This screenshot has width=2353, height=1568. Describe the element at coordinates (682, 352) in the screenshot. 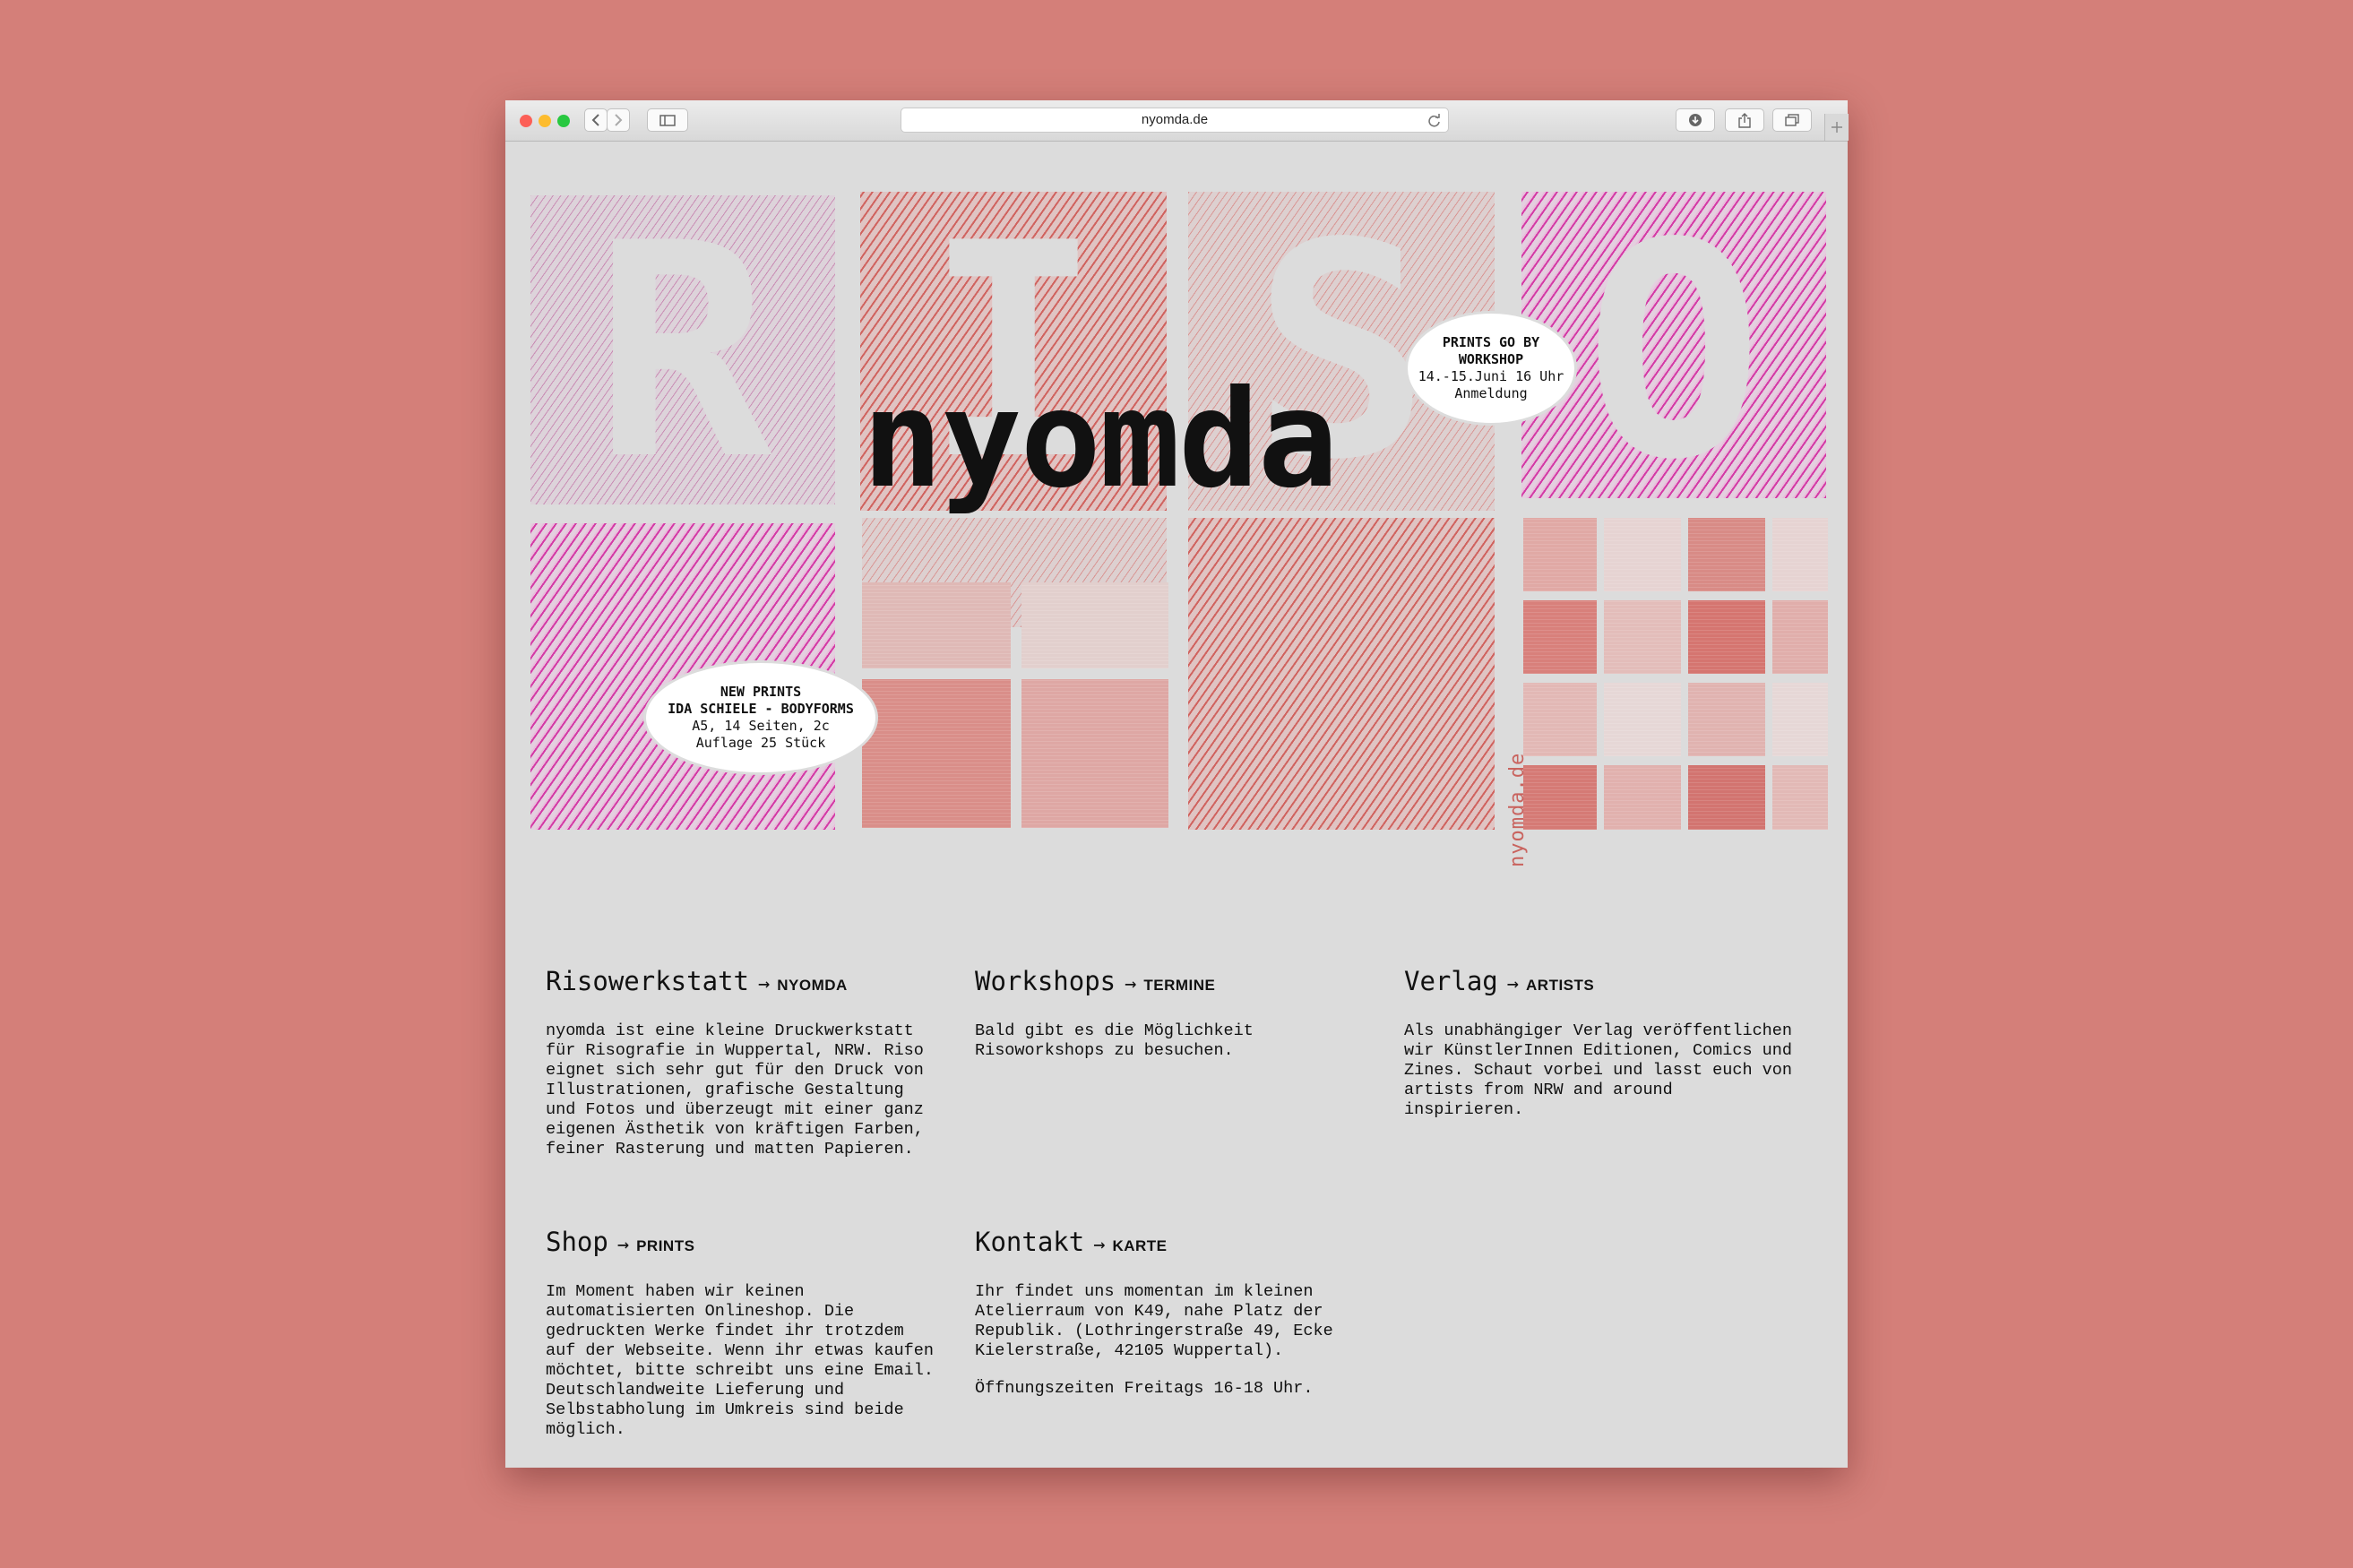

I see `hero-letter-r: R` at that location.